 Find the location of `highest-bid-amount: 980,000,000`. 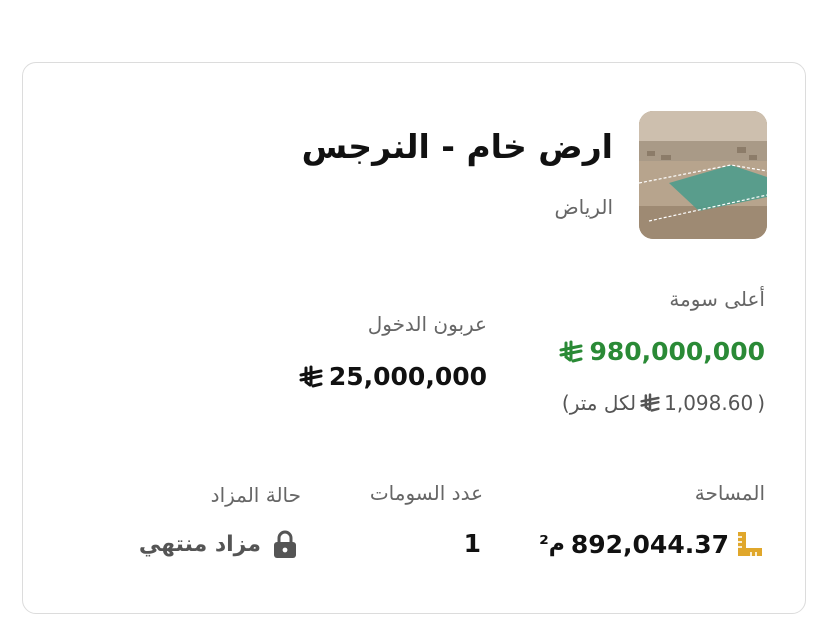

highest-bid-amount: 980,000,000 is located at coordinates (677, 351).